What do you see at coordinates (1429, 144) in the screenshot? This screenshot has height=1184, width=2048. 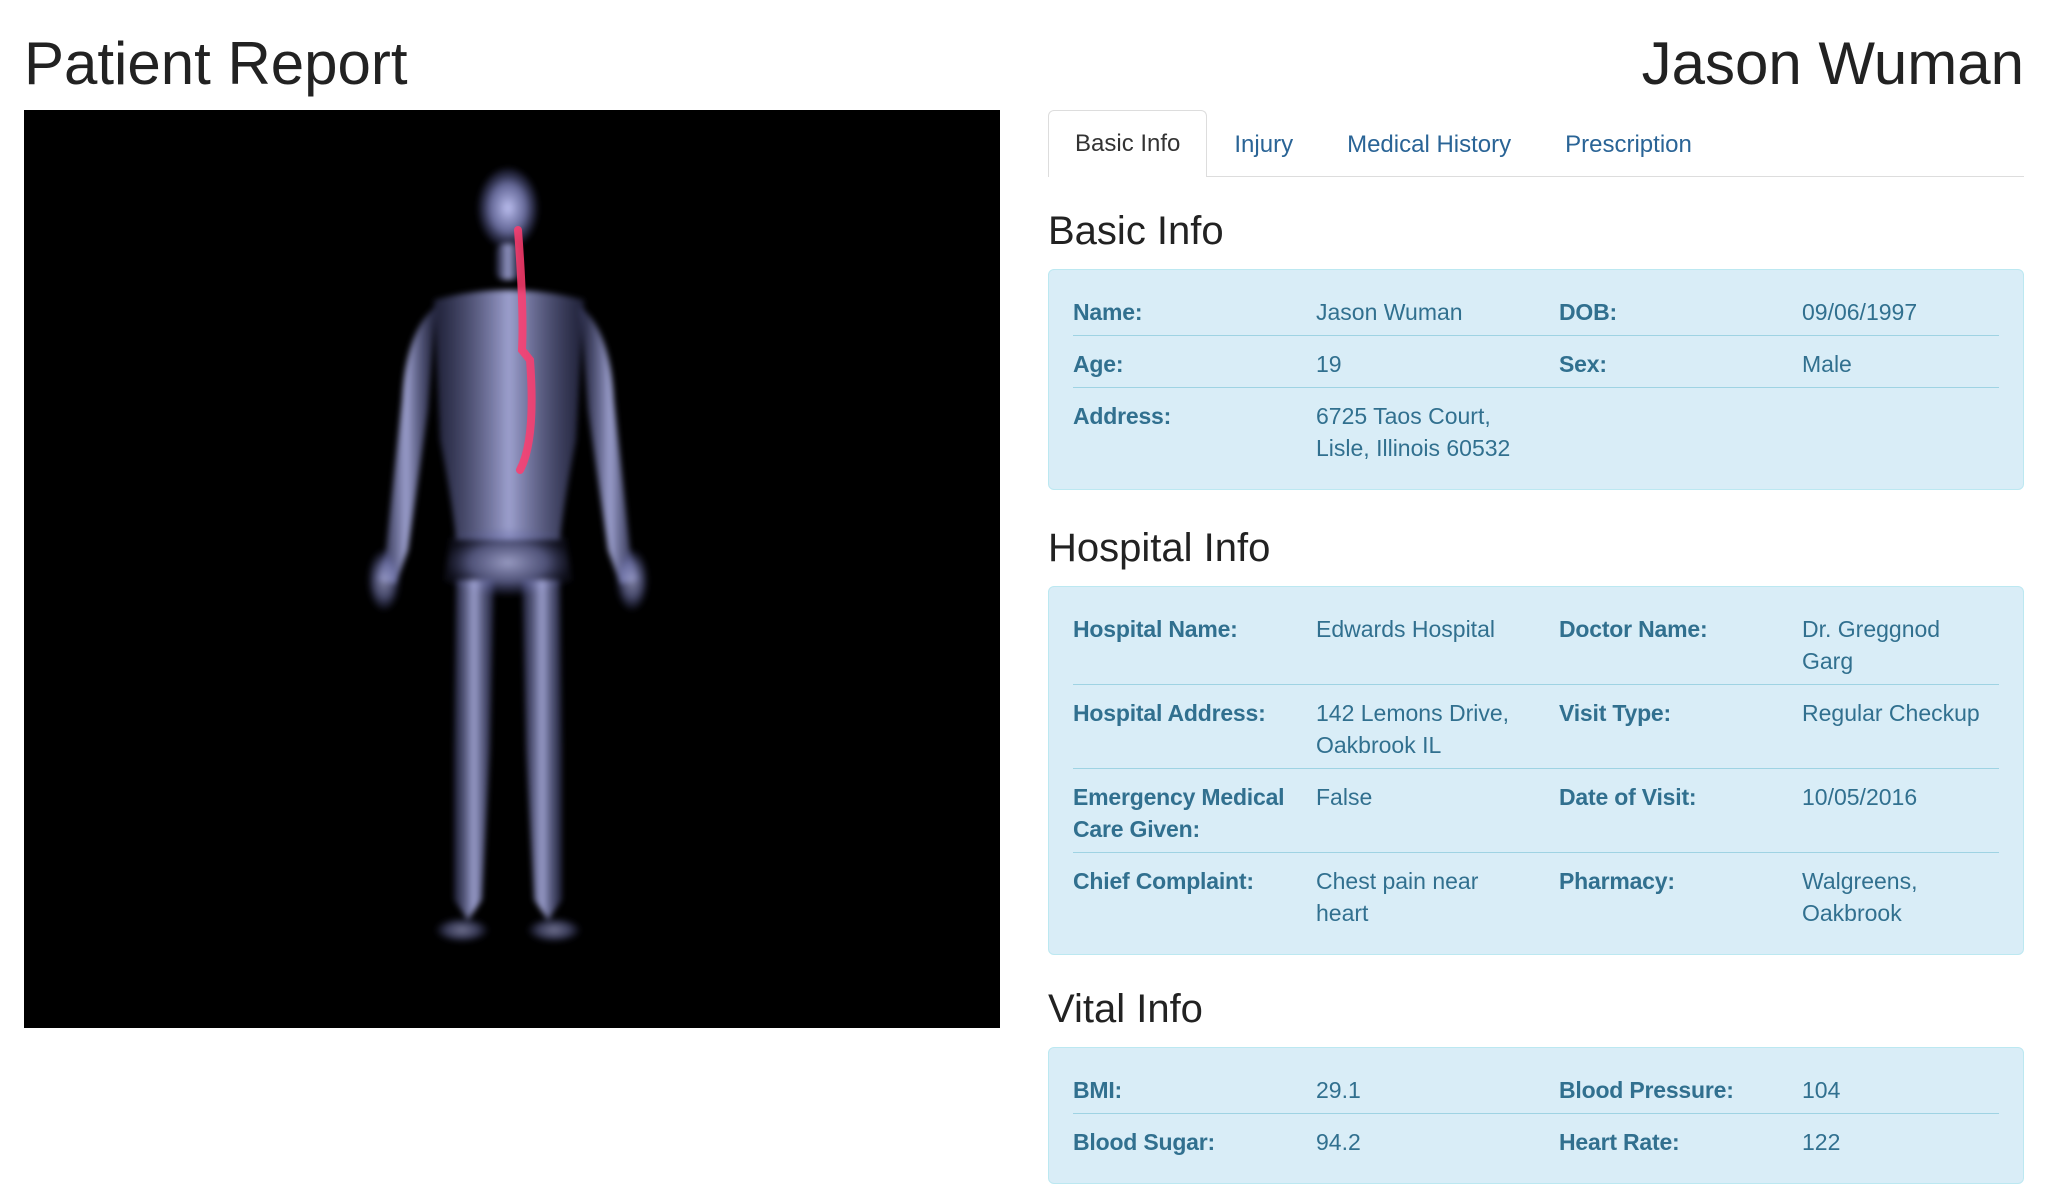 I see `tab-medical-history: Medical History` at bounding box center [1429, 144].